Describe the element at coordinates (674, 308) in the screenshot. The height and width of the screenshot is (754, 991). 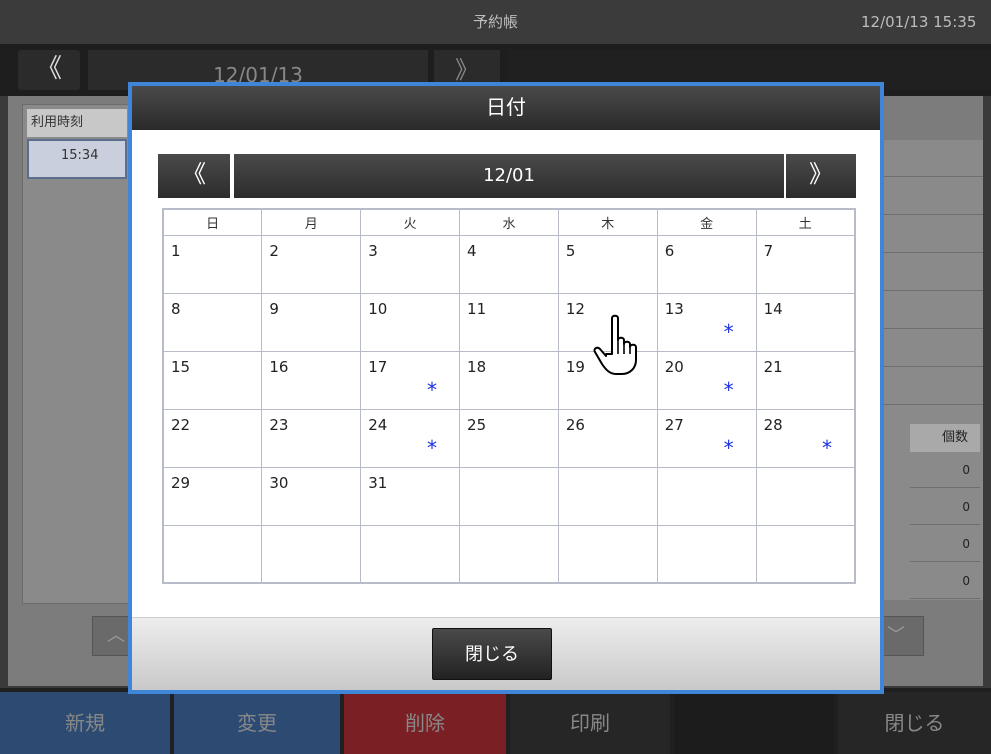
I see `day-number: 13` at that location.